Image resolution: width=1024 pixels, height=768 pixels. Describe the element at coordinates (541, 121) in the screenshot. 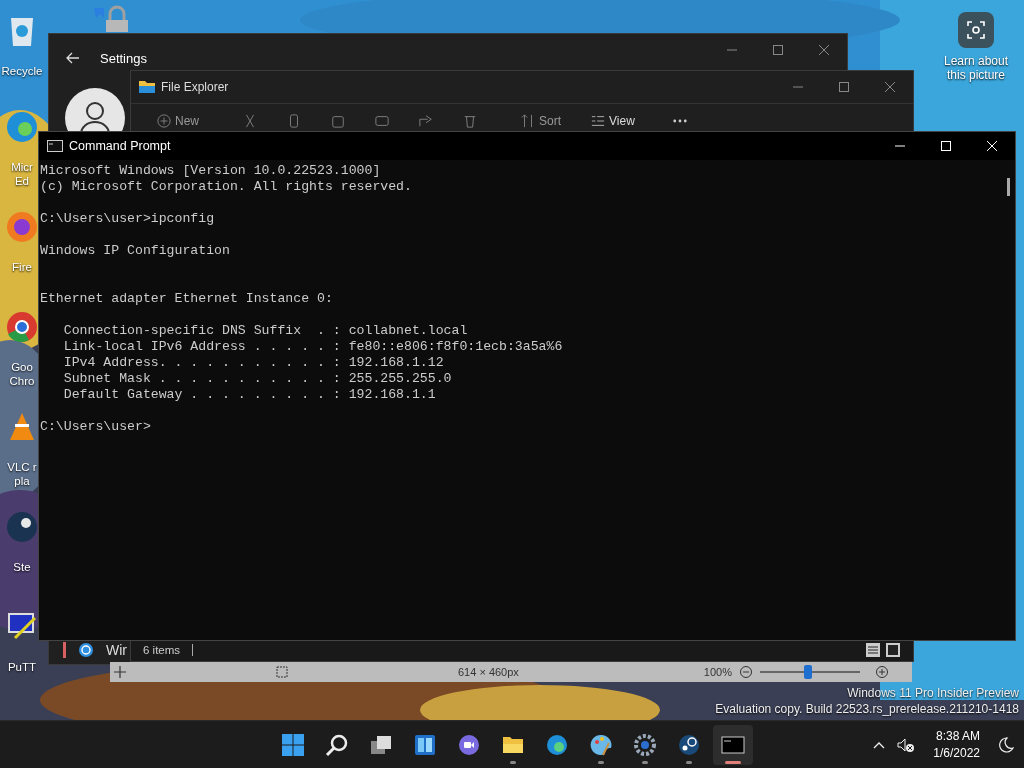

I see `sort-button: Sort` at that location.